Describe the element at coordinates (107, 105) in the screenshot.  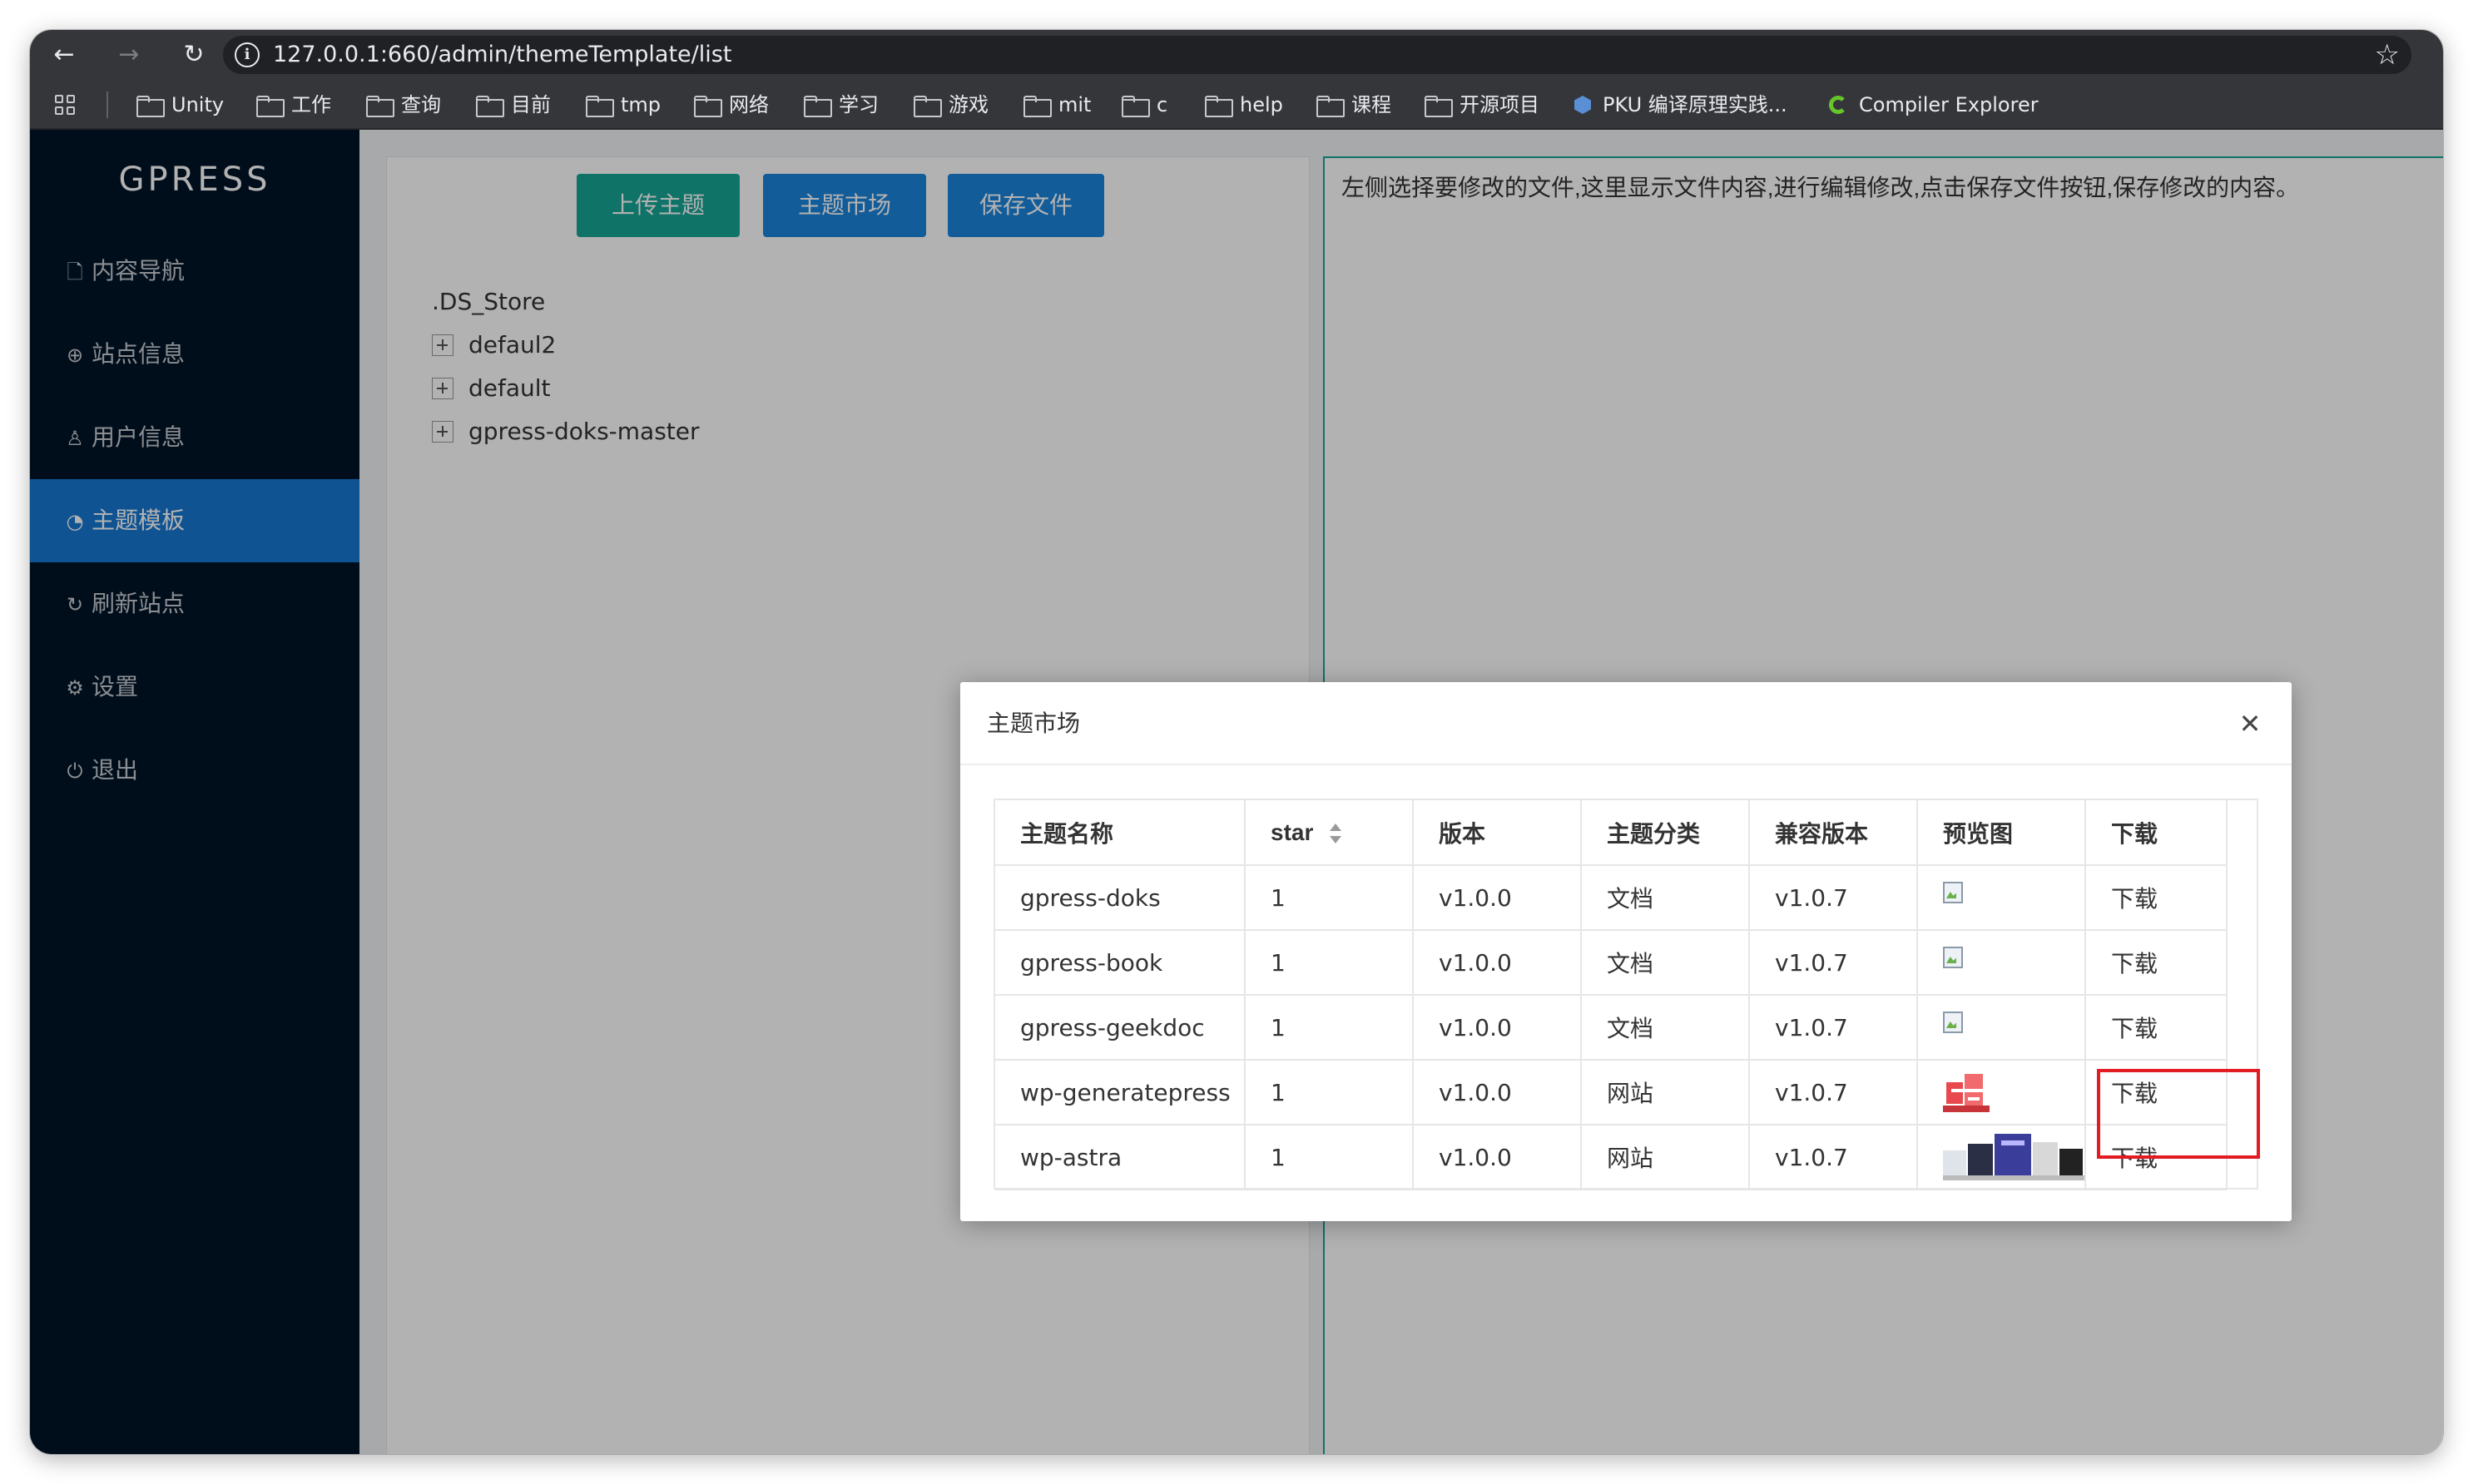
I see `bookmarks-divider` at that location.